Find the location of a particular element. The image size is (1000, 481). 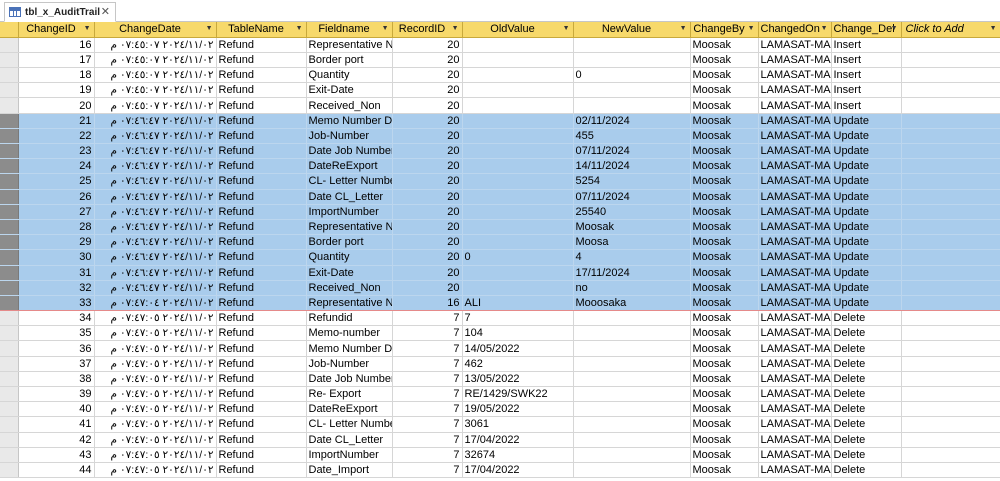

cell-changeid: 39 is located at coordinates (56, 394).